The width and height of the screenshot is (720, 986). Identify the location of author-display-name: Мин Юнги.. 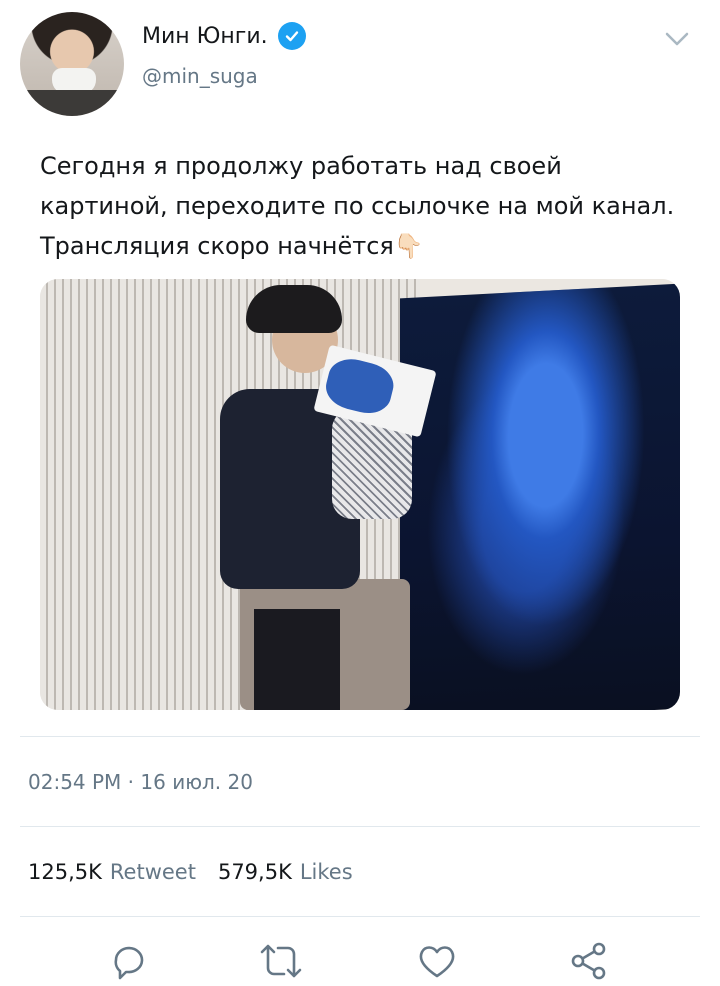
(205, 36).